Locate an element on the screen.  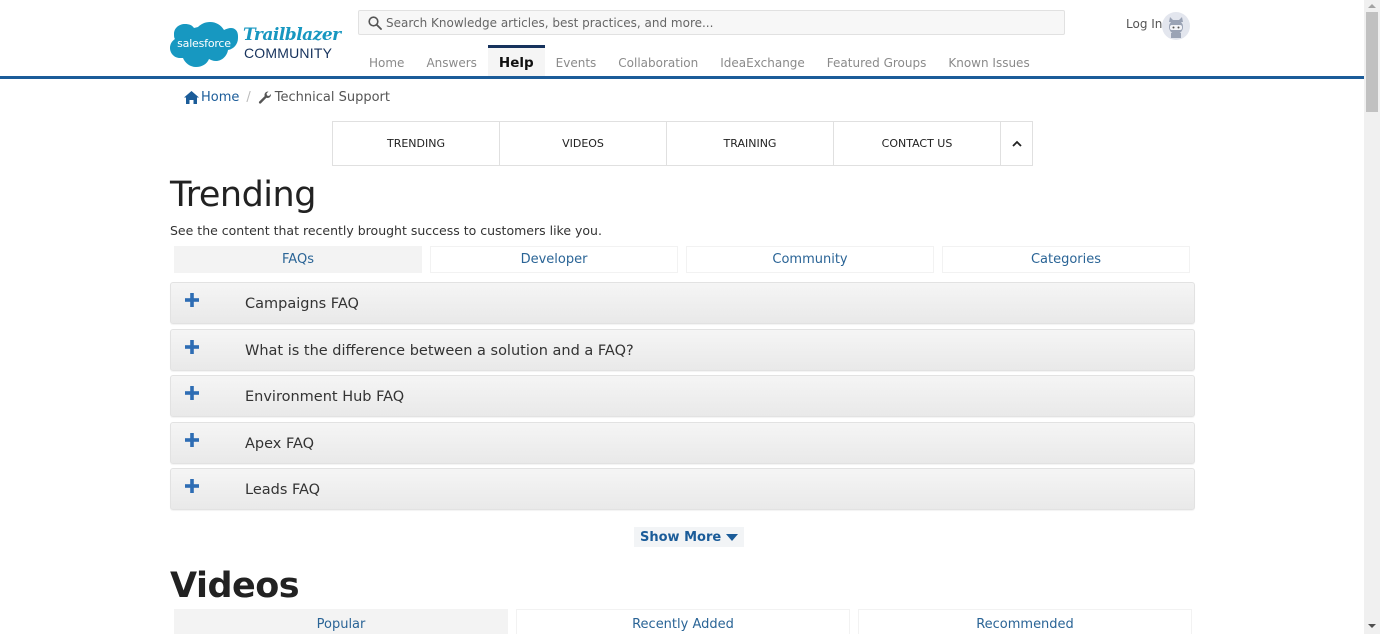
trailblazer-wordmark: Trailblazer is located at coordinates (292, 35).